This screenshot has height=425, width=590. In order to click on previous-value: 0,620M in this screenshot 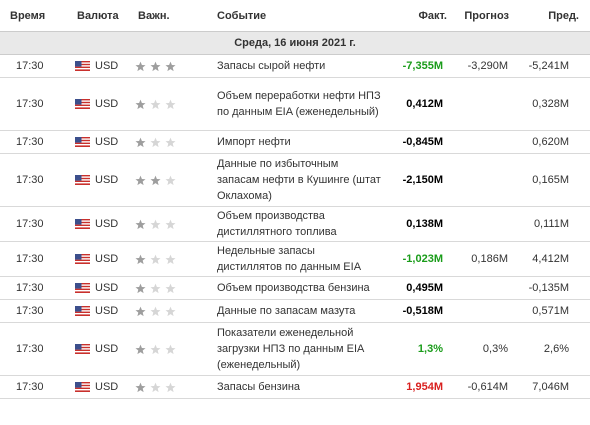, I will do `click(550, 142)`.